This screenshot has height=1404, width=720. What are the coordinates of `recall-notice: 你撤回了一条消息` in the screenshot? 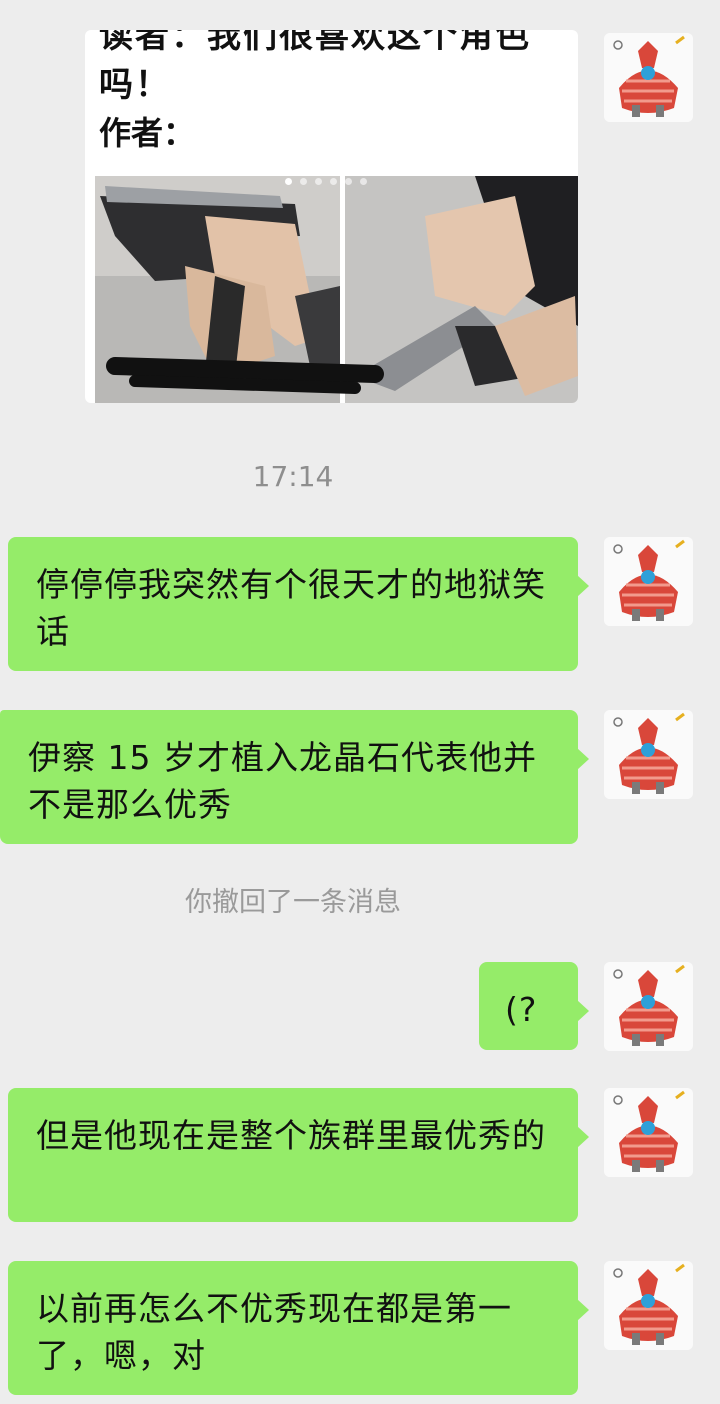 It's located at (293, 902).